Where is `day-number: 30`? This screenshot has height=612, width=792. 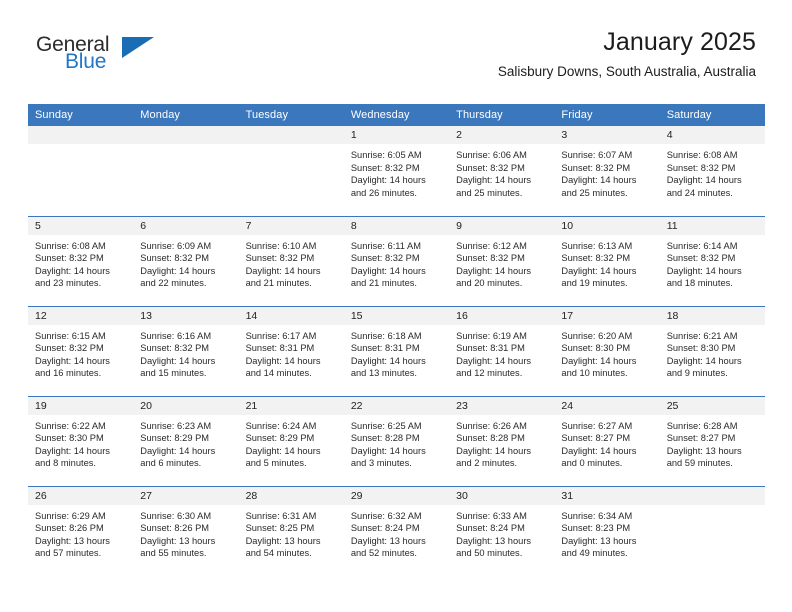 day-number: 30 is located at coordinates (502, 495).